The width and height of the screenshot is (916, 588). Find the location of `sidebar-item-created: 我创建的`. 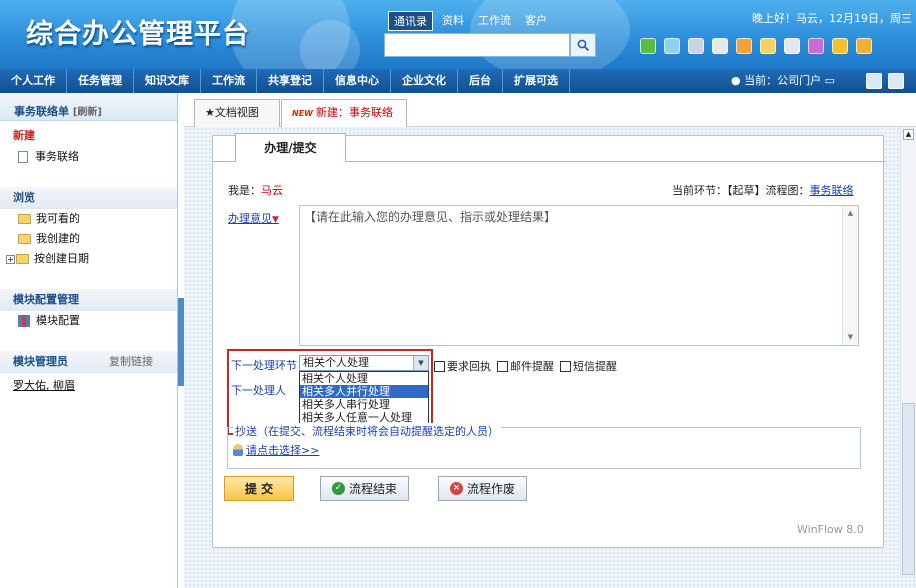

sidebar-item-created: 我创建的 is located at coordinates (88, 239).